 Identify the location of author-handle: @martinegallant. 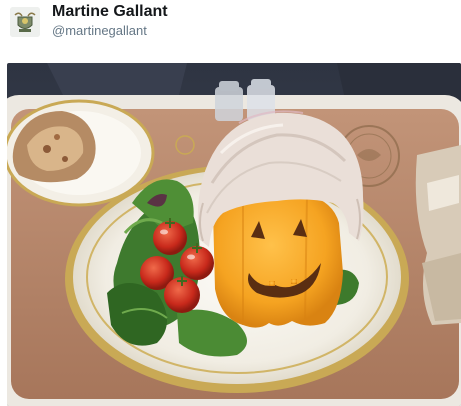
(99, 30).